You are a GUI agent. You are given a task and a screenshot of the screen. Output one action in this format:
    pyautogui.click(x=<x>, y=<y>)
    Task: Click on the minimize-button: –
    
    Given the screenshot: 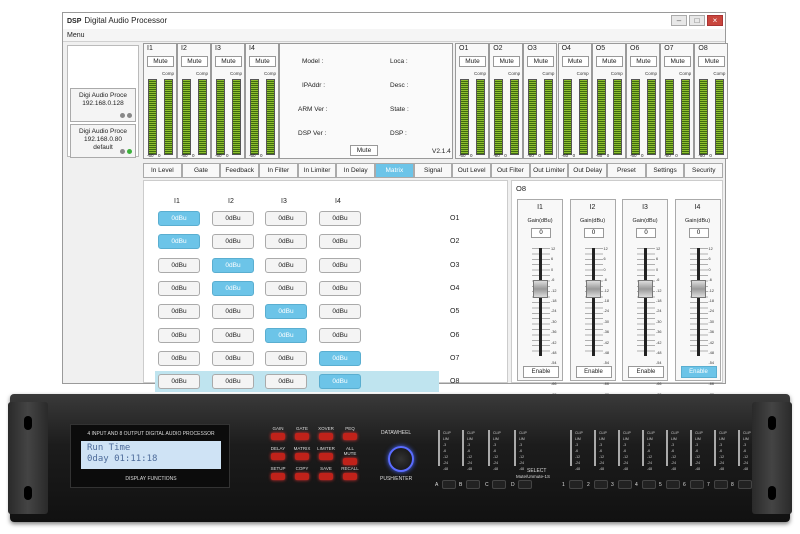 What is the action you would take?
    pyautogui.click(x=679, y=20)
    